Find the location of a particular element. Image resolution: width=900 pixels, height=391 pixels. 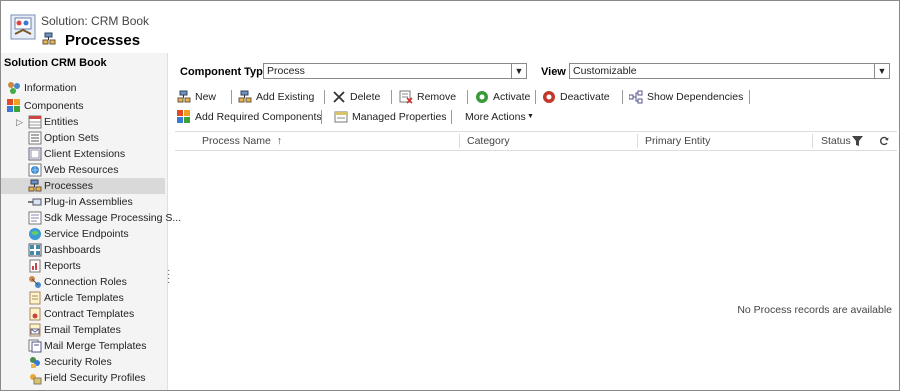

expand-arrow-icon: ▷ is located at coordinates (19, 122).